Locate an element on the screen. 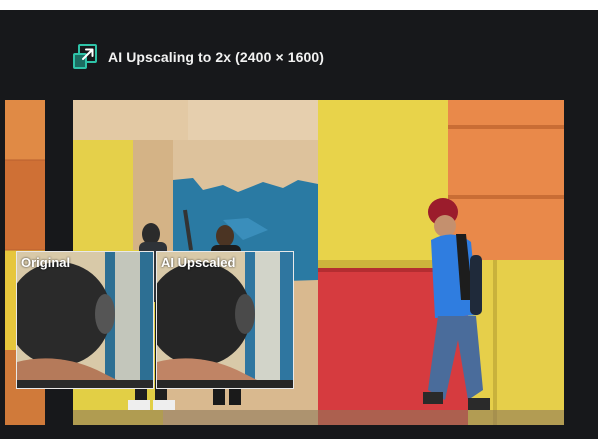  top-edge is located at coordinates (302, 5).